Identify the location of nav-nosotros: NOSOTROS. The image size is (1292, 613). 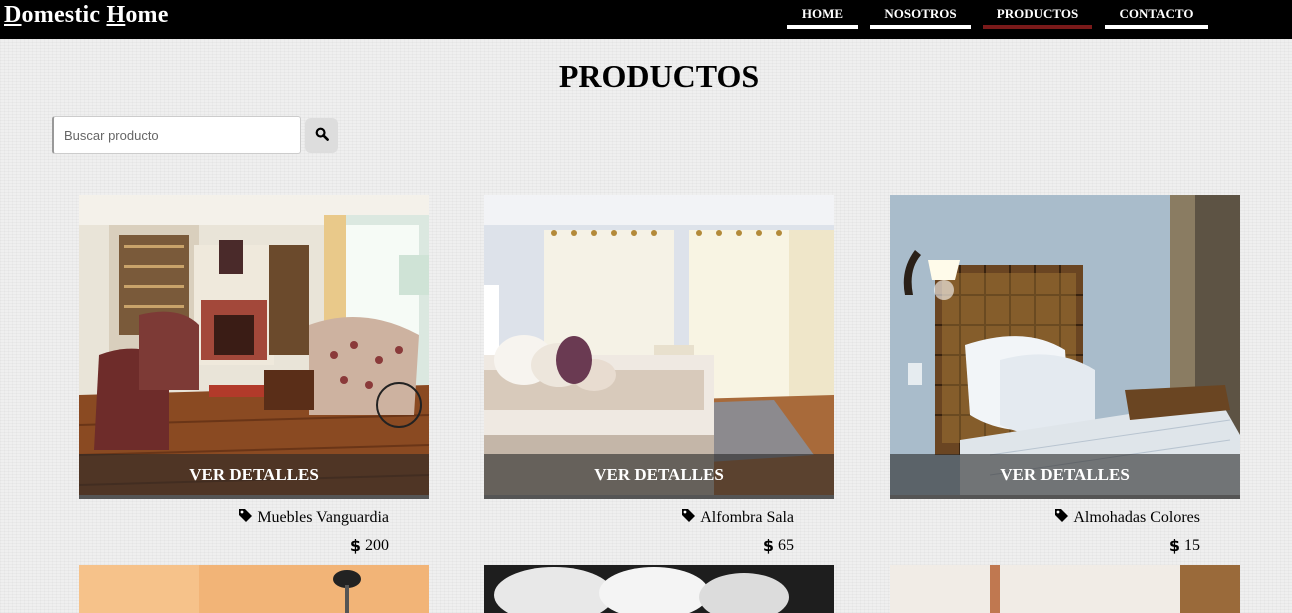
(920, 17).